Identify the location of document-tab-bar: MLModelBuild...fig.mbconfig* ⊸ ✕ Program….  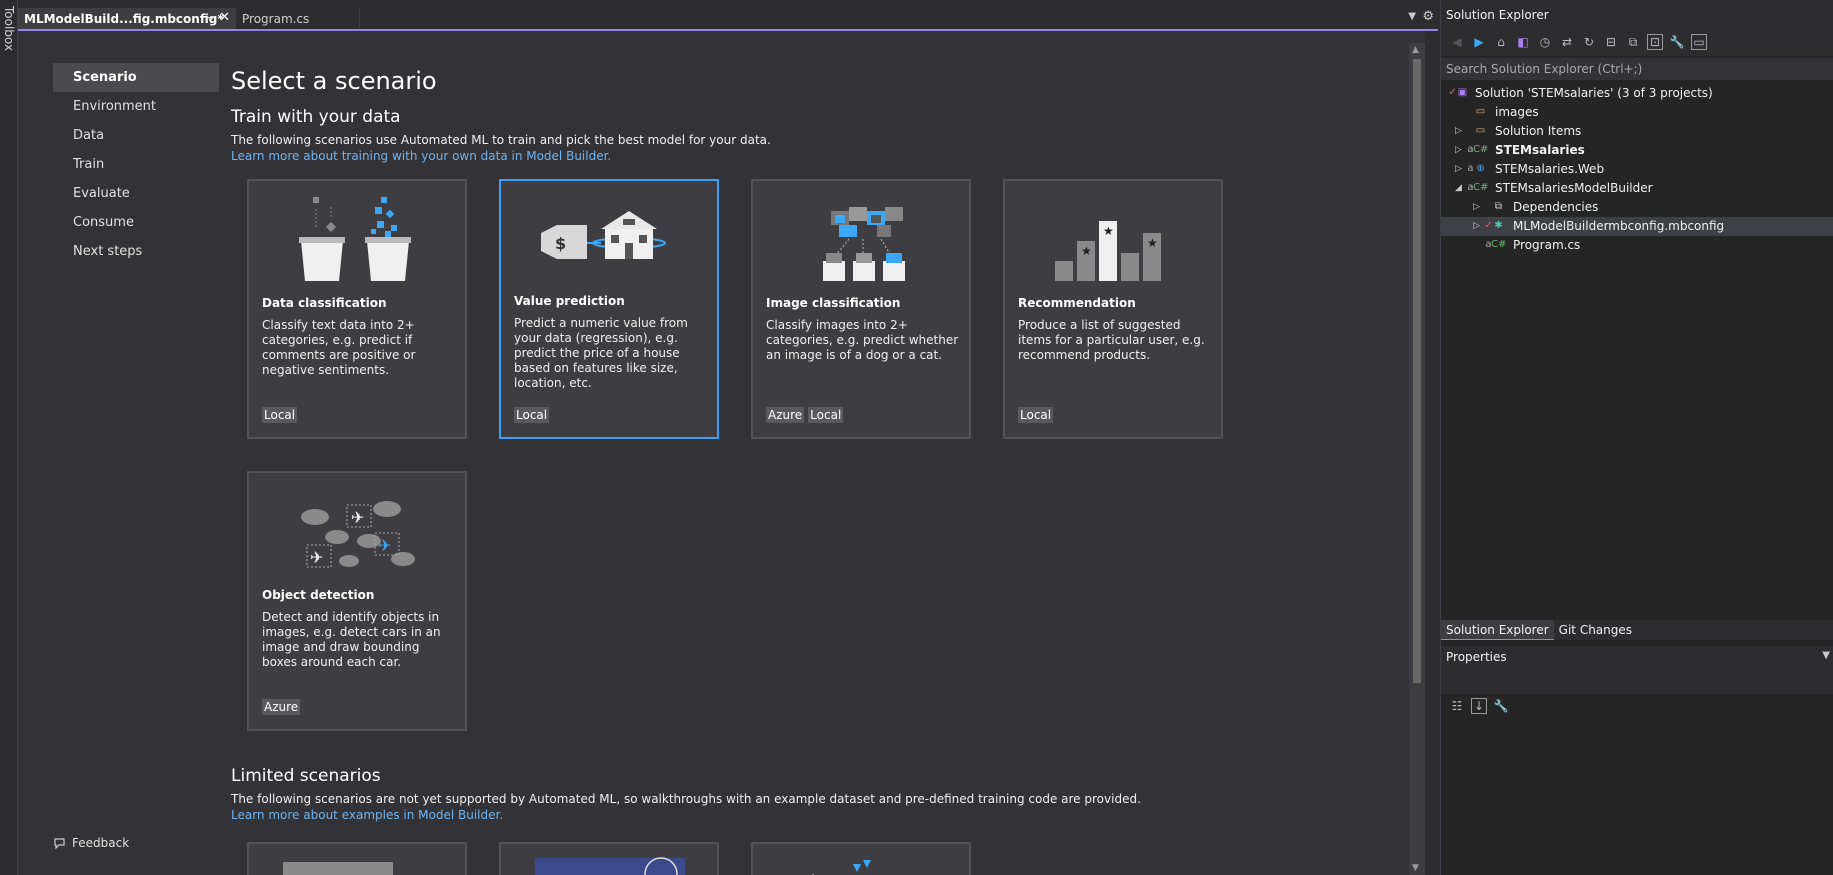
(728, 19).